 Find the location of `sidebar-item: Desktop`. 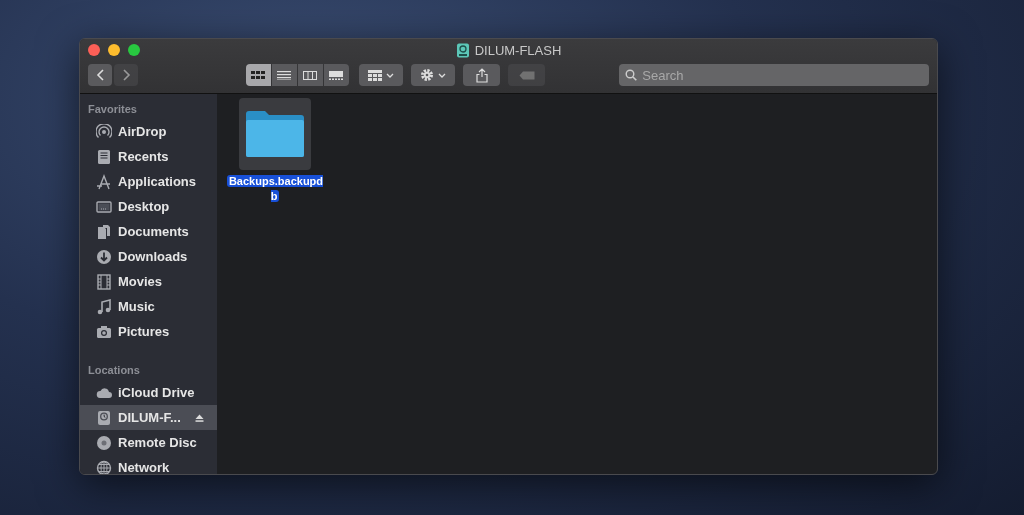

sidebar-item: Desktop is located at coordinates (148, 206).